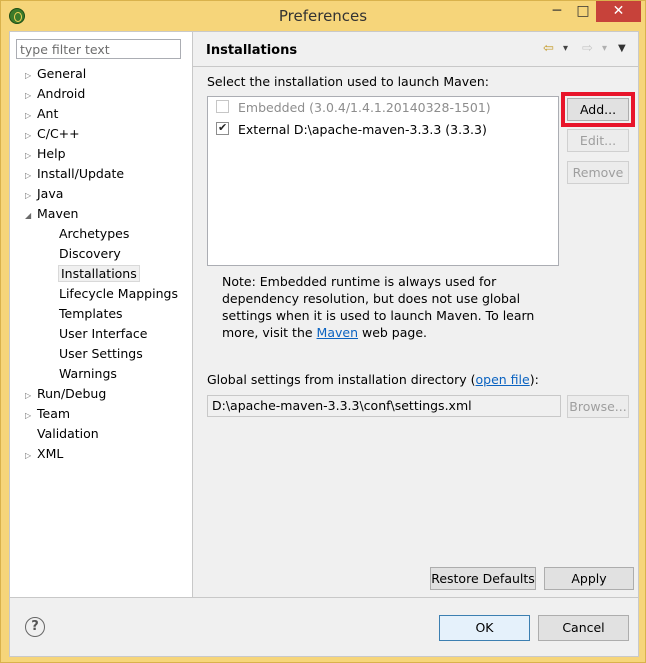 This screenshot has width=646, height=663. I want to click on view-menu-icon: ▼, so click(622, 51).